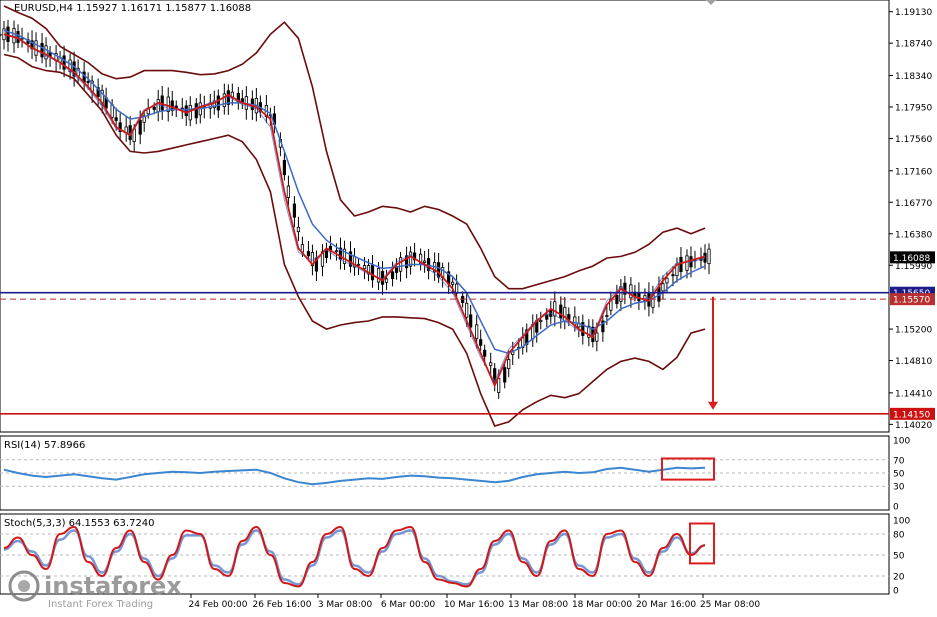 The width and height of the screenshot is (937, 617). I want to click on price-tick-label: 1.18340, so click(913, 77).